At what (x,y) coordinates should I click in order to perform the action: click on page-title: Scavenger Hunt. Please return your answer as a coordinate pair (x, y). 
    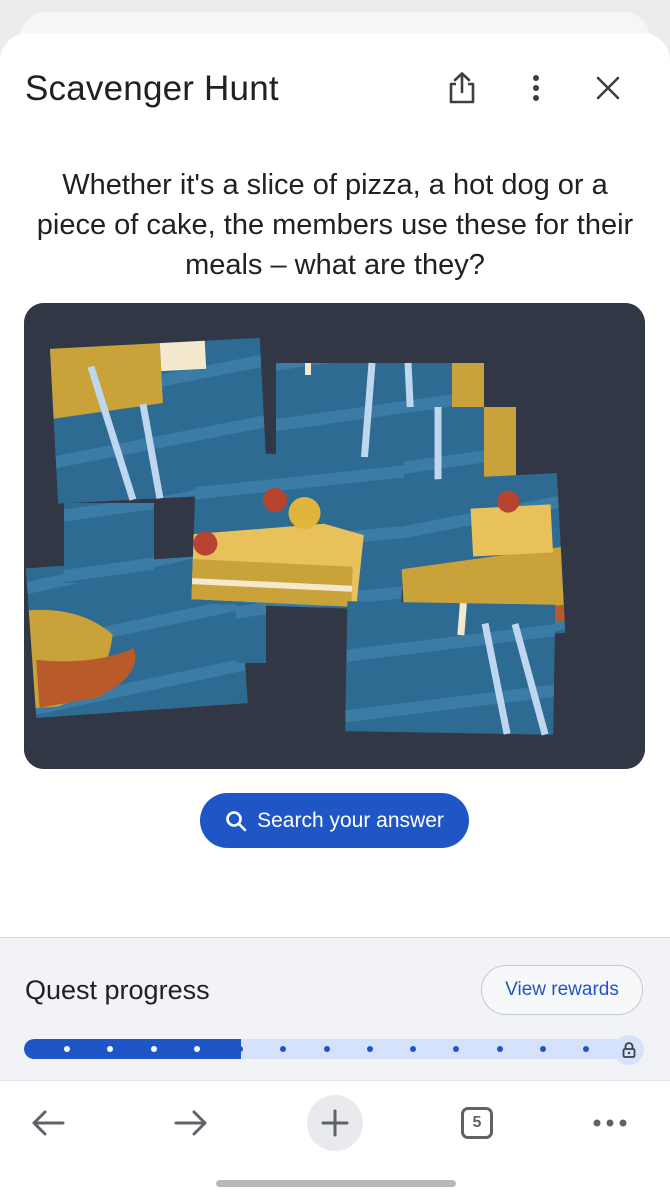
    Looking at the image, I should click on (152, 88).